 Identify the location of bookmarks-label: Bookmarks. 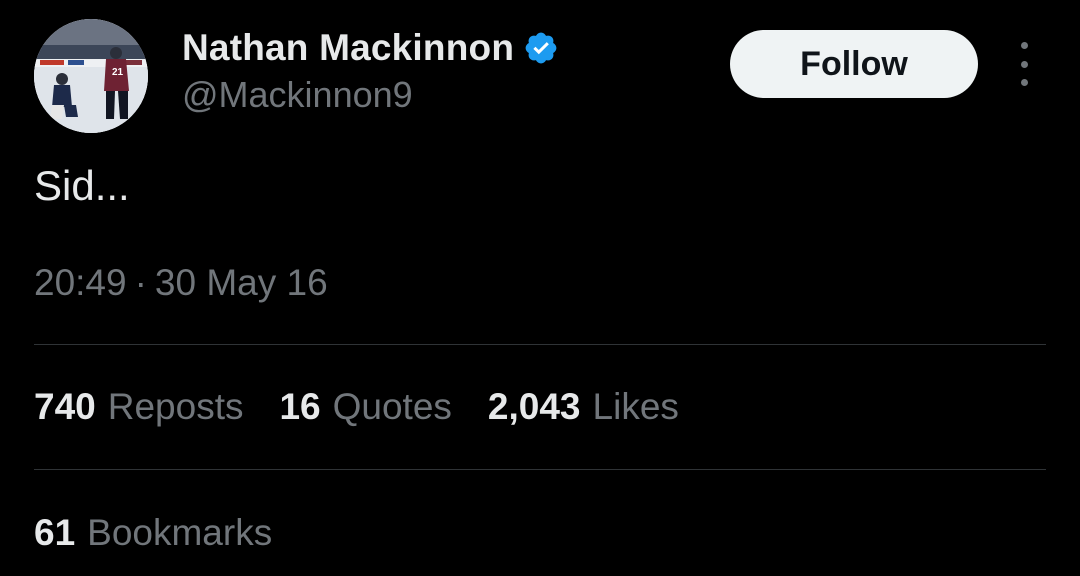
(180, 532).